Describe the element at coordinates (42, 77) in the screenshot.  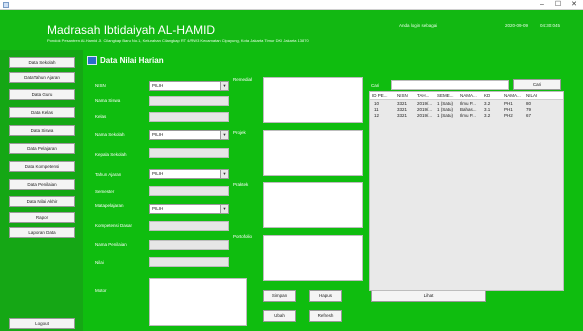
I see `sidebar-item-data-tahun-ajaran: DataTahun Ajaran` at that location.